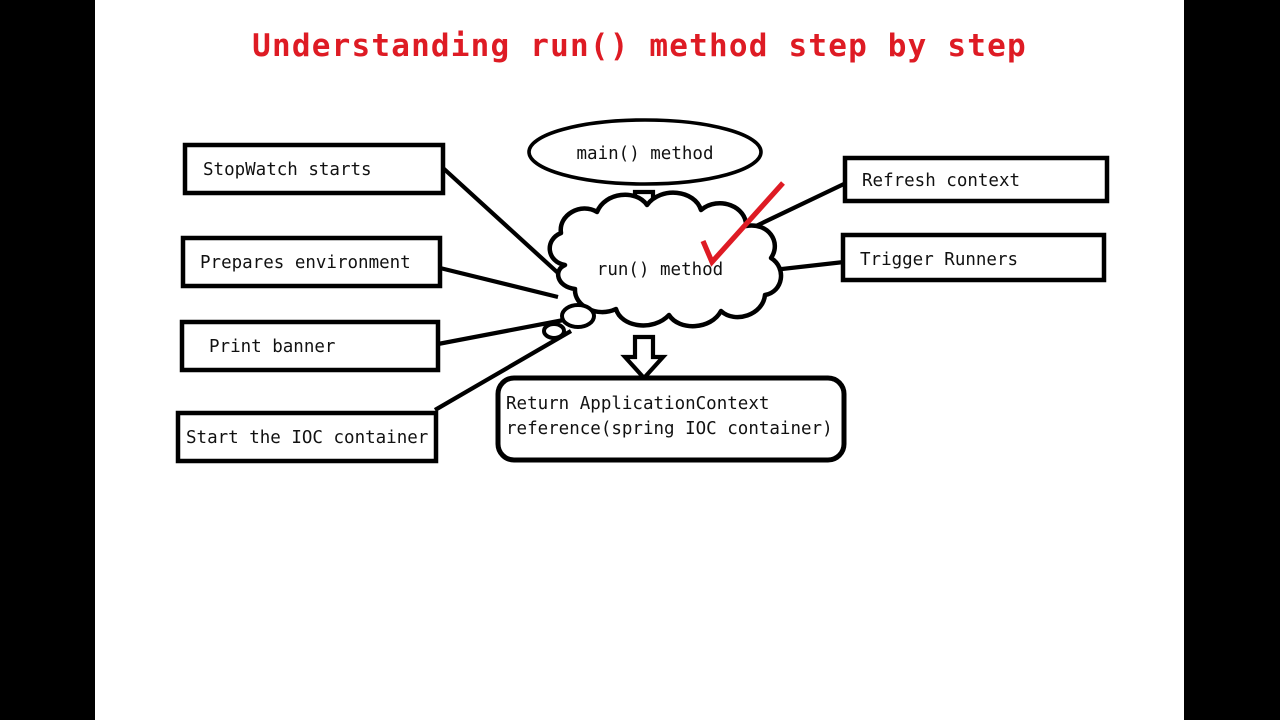 The height and width of the screenshot is (720, 1280). What do you see at coordinates (499, 282) in the screenshot?
I see `connector-prepares-to-run` at bounding box center [499, 282].